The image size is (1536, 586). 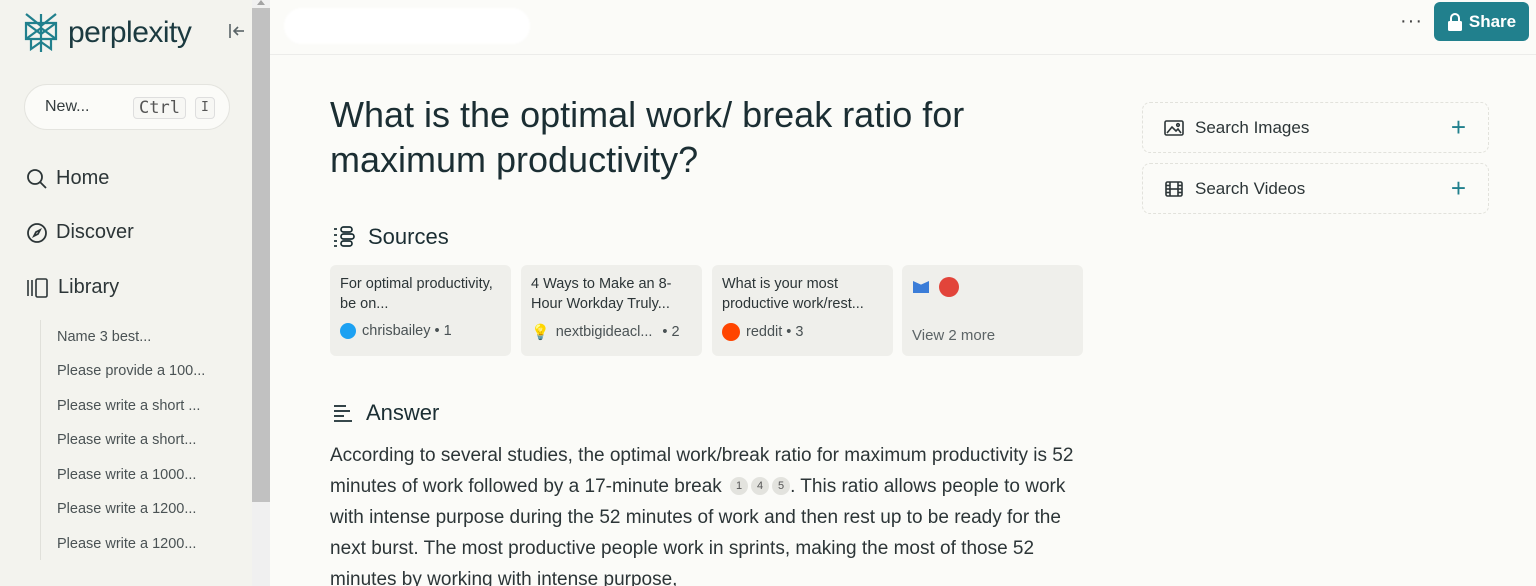 I want to click on source-meta: 💡 nextbigideacl... • 2, so click(x=605, y=332).